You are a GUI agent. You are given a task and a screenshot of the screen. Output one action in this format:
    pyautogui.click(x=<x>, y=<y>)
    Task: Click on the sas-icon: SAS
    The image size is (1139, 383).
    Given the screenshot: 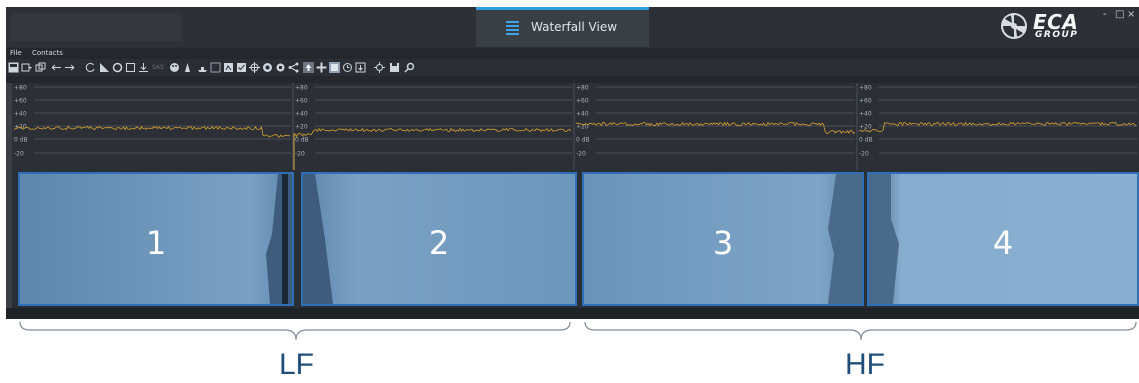 What is the action you would take?
    pyautogui.click(x=159, y=67)
    